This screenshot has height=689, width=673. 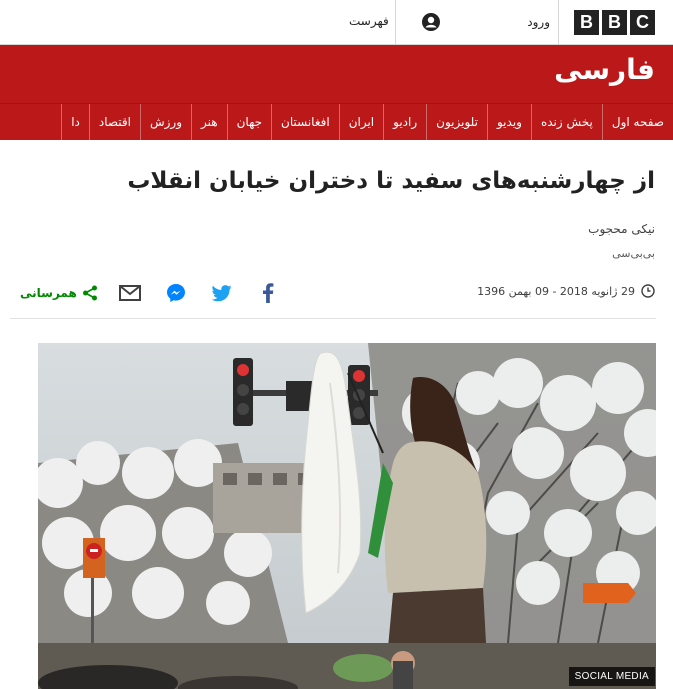 I want to click on messenger-icon, so click(x=176, y=293).